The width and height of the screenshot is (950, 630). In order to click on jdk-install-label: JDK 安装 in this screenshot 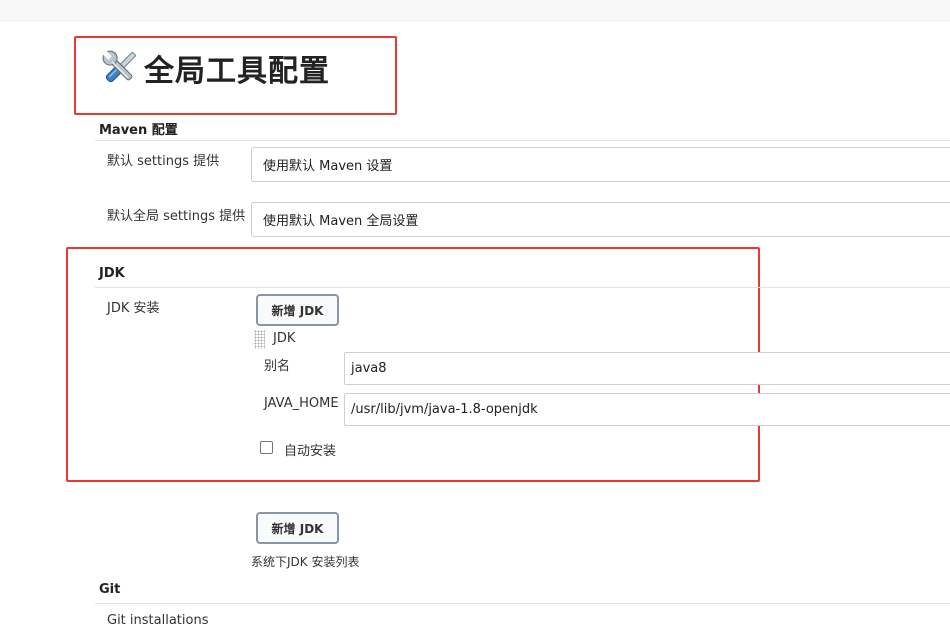, I will do `click(133, 308)`.